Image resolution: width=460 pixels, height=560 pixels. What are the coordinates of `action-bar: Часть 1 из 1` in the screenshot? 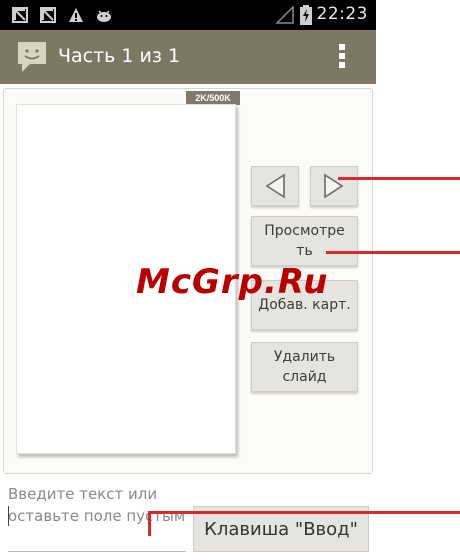 It's located at (188, 57).